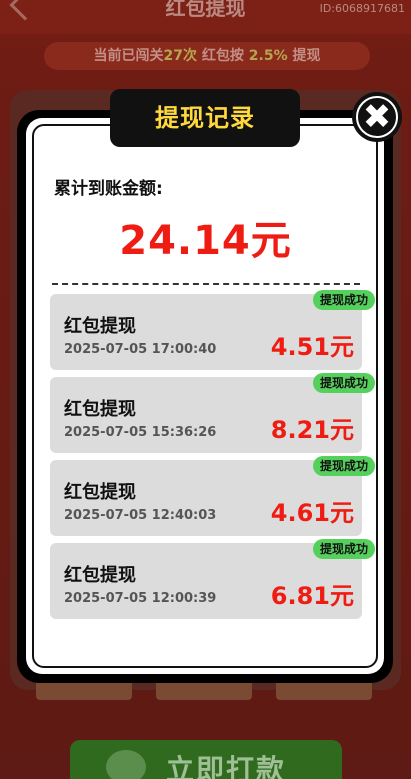 The image size is (411, 779). What do you see at coordinates (212, 579) in the screenshot?
I see `record-item: 红包提现 2025-07-05 12:00:39 6.81元 提现成功` at bounding box center [212, 579].